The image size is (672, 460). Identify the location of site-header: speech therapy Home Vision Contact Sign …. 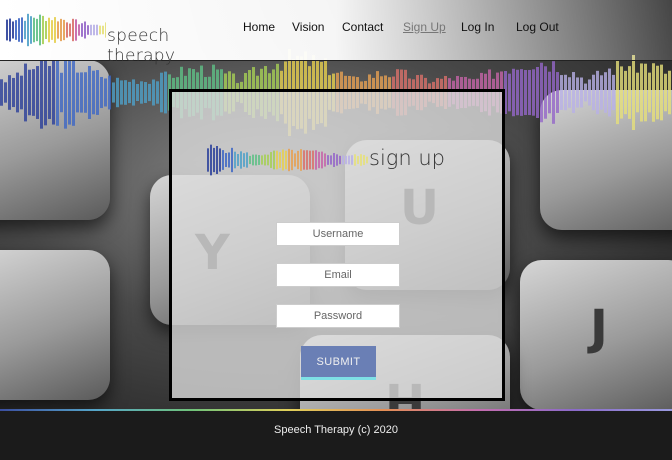
(336, 33).